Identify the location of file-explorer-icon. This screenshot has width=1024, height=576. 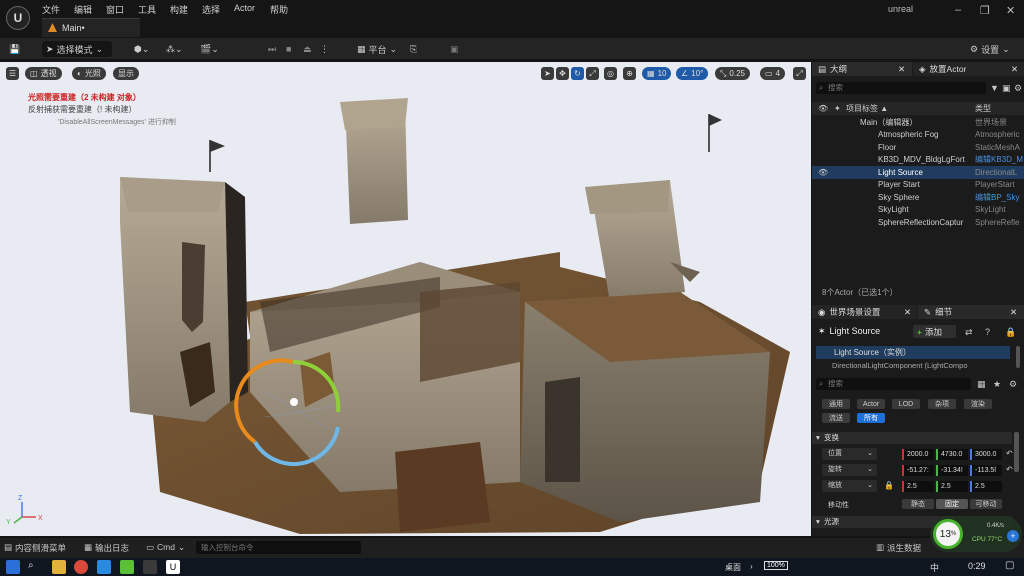
(59, 567).